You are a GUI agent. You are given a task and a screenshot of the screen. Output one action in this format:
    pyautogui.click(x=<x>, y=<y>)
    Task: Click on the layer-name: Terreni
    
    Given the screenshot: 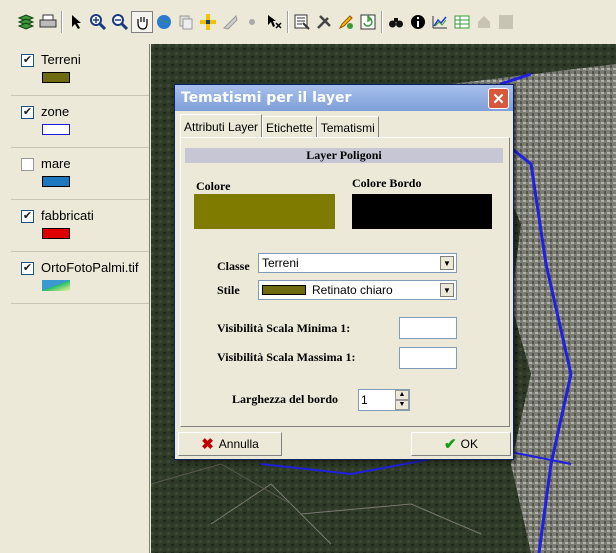 What is the action you would take?
    pyautogui.click(x=61, y=59)
    